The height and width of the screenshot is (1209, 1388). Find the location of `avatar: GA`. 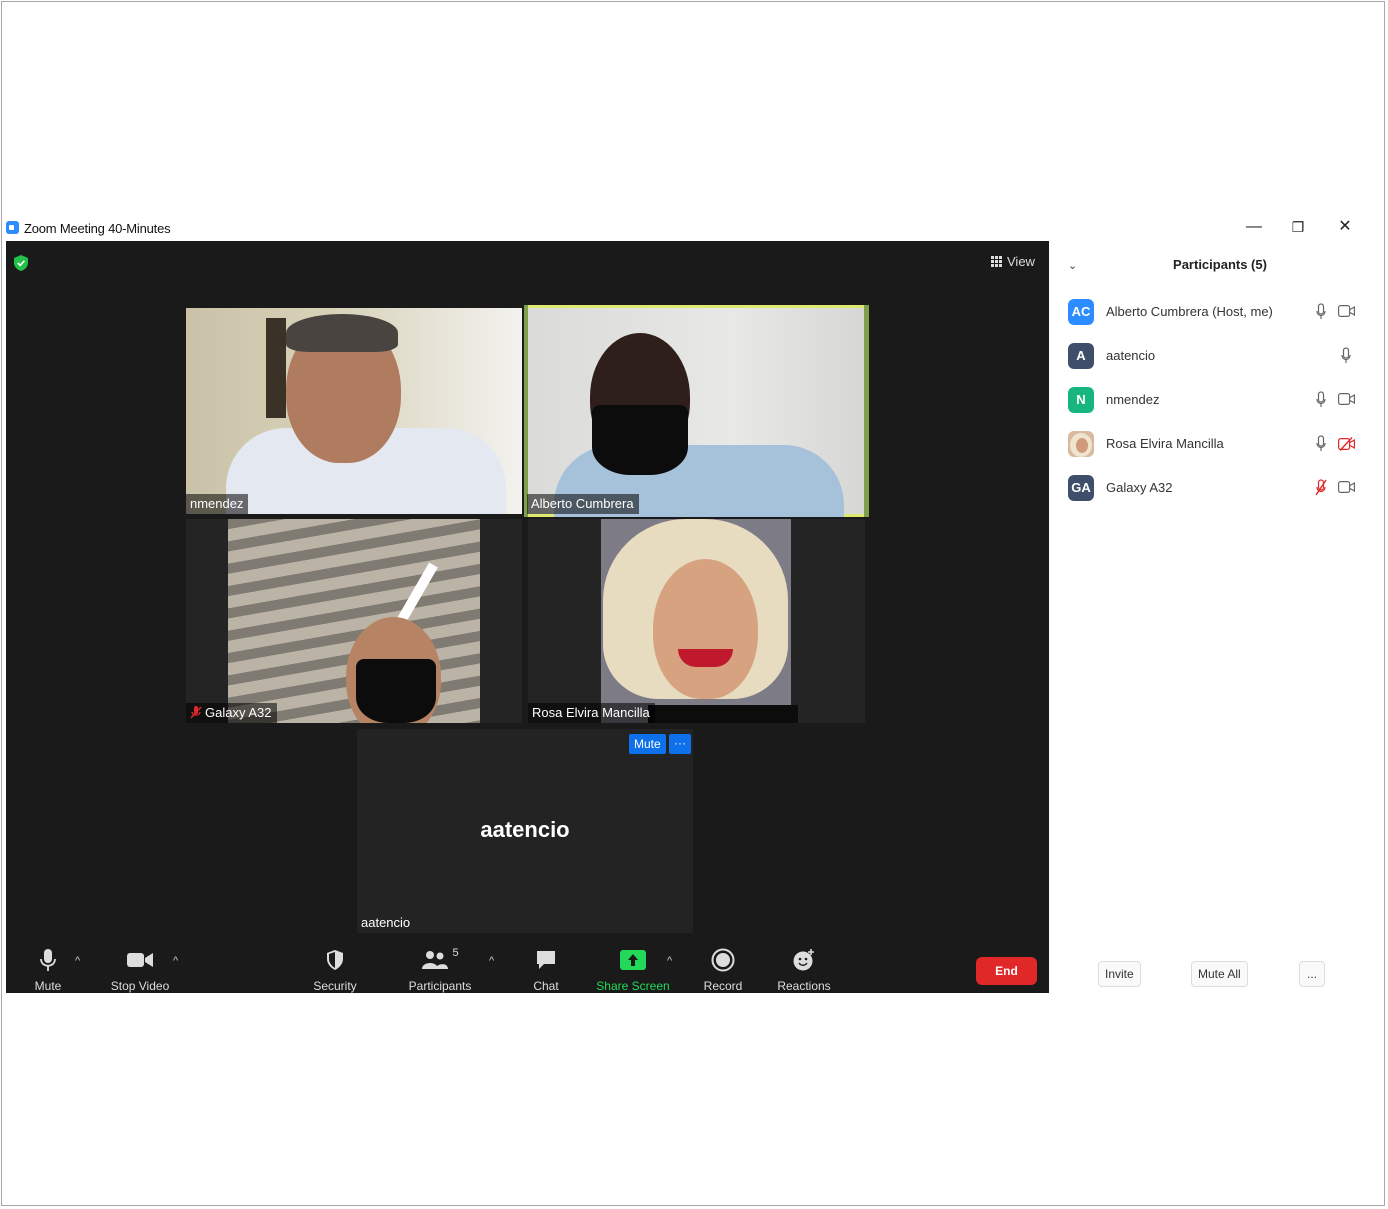

avatar: GA is located at coordinates (1081, 488).